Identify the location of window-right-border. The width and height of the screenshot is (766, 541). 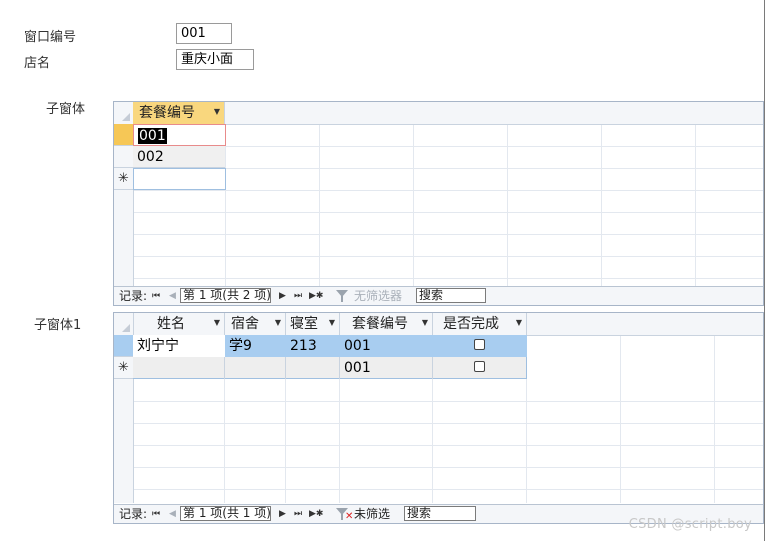
(764, 270).